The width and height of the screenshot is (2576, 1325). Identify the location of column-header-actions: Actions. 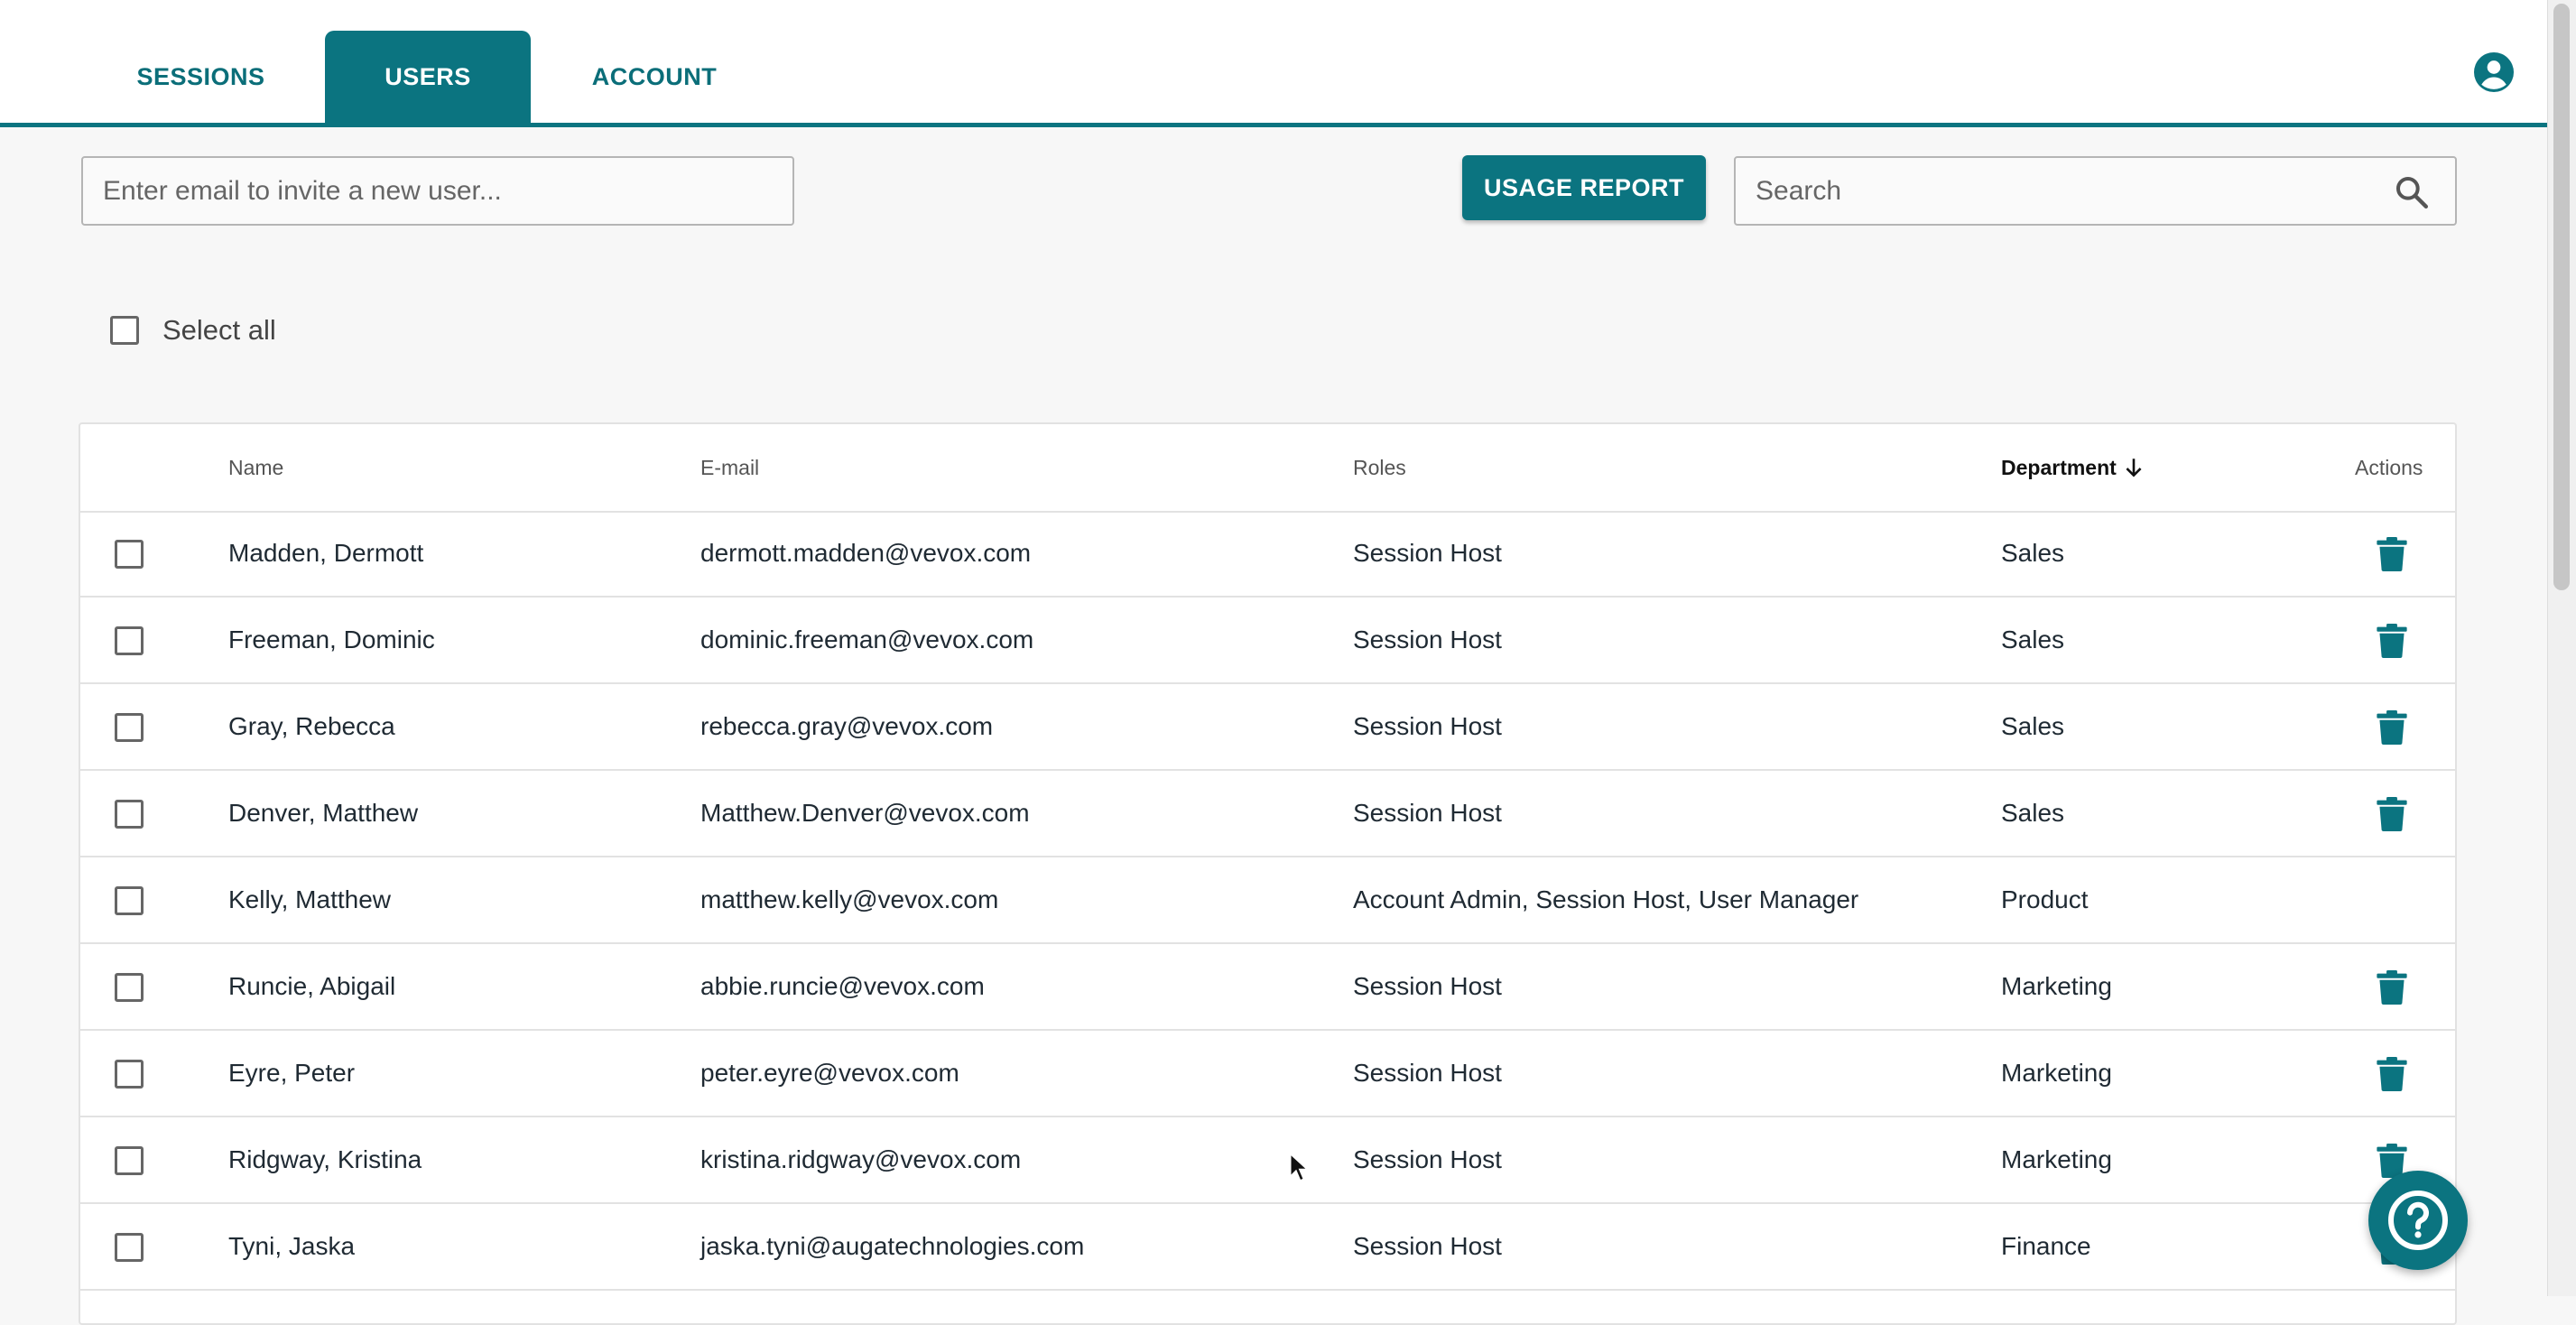
(2389, 467).